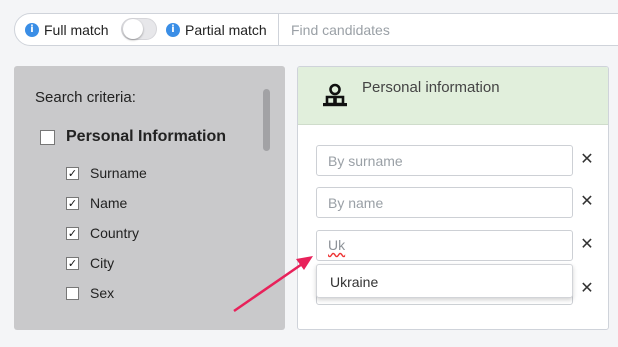  Describe the element at coordinates (226, 30) in the screenshot. I see `partial-match-label: Partial match` at that location.